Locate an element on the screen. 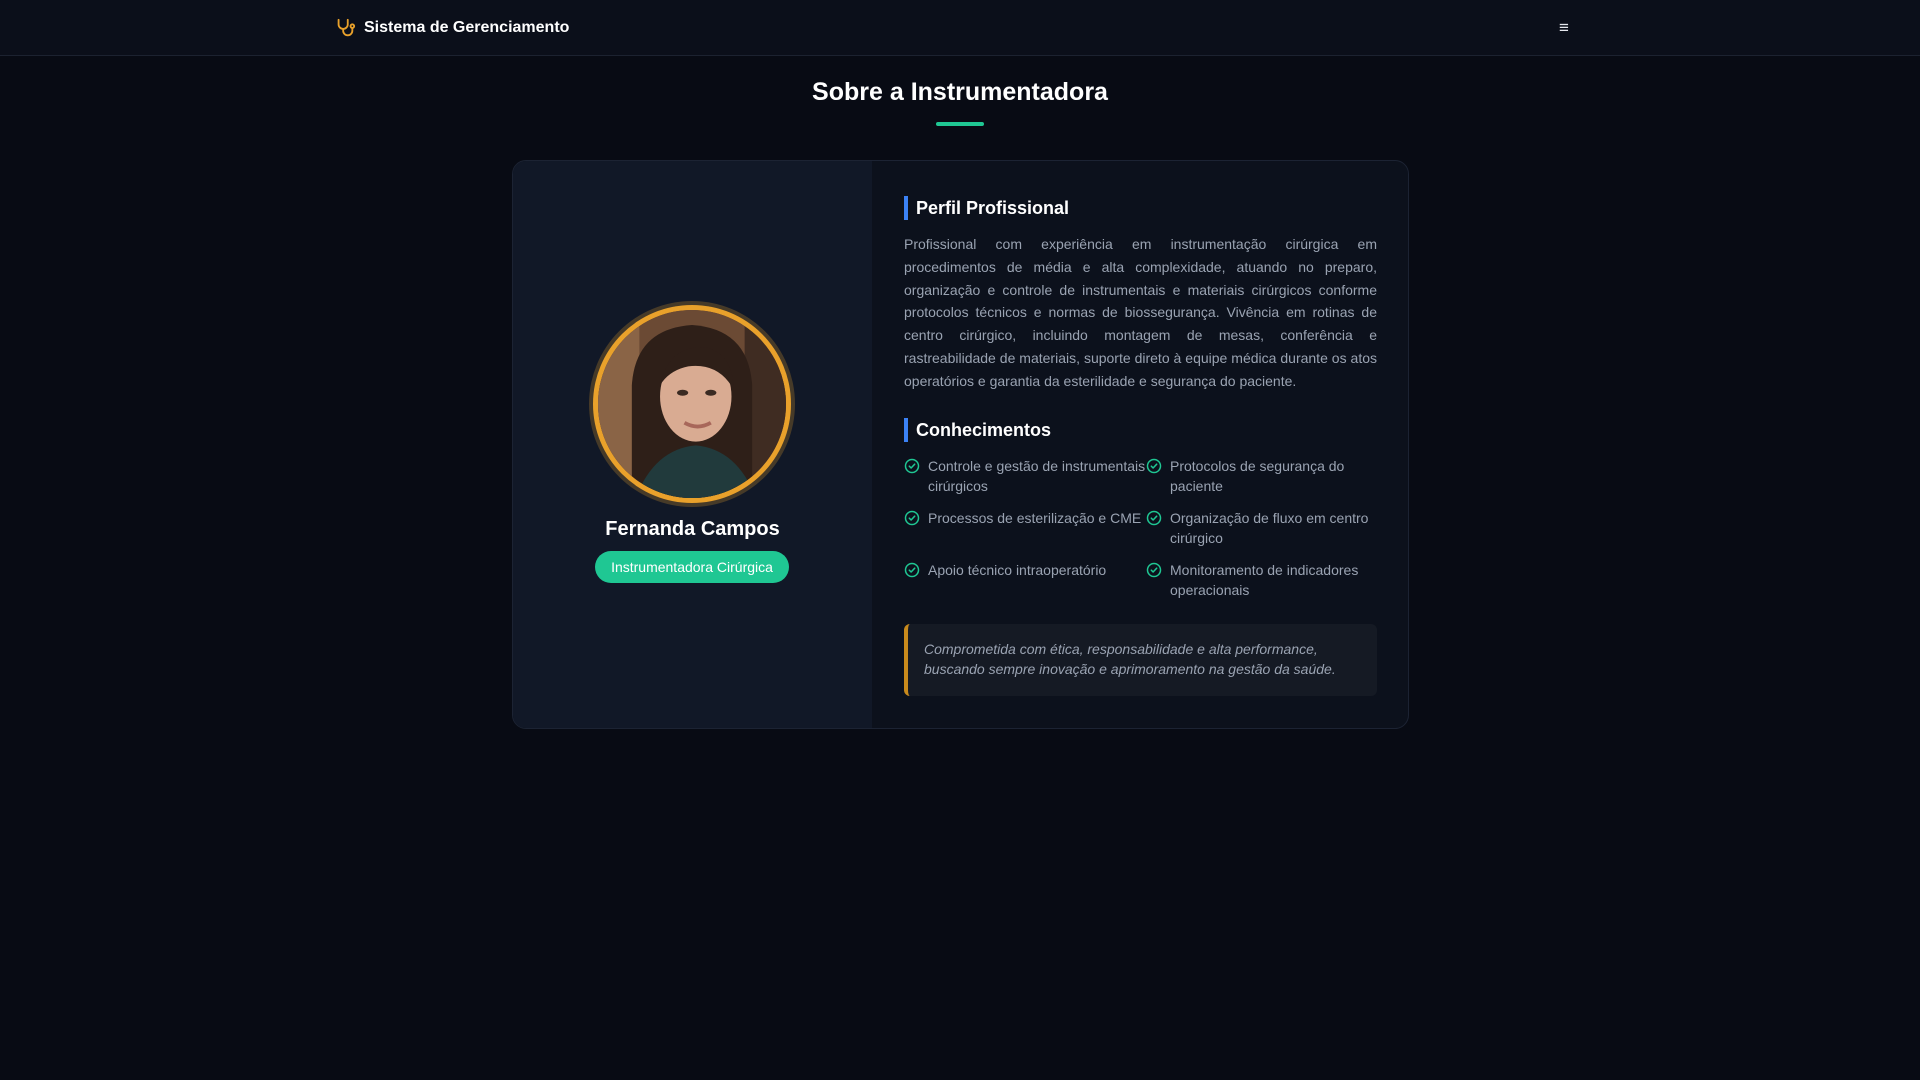 This screenshot has height=1080, width=1920. skill-item: Organização de fluxo em centro cirúrgico is located at coordinates (1261, 528).